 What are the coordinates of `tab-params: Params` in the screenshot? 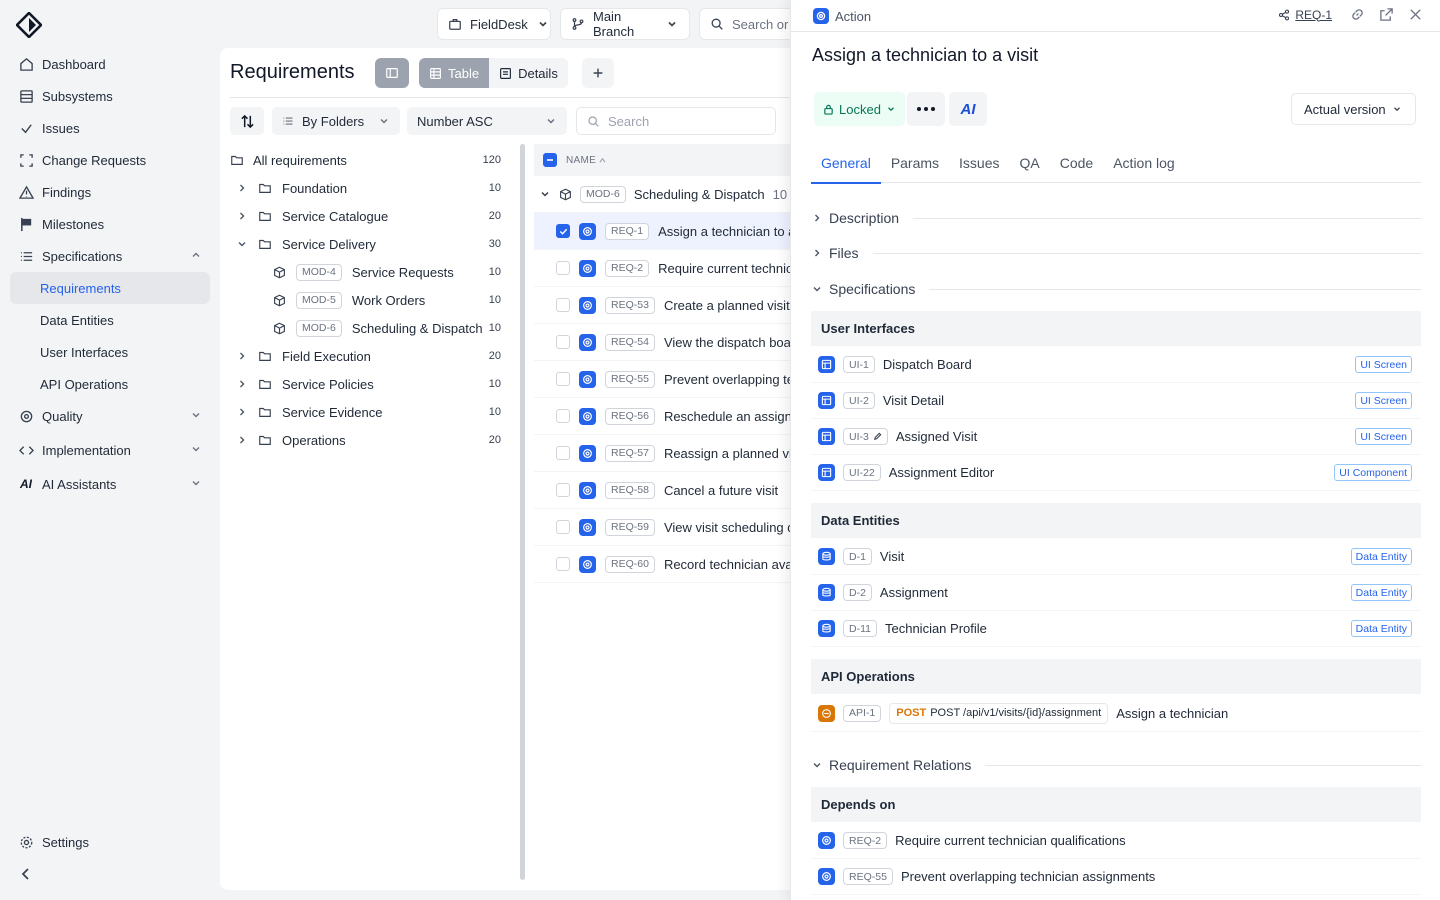 It's located at (915, 163).